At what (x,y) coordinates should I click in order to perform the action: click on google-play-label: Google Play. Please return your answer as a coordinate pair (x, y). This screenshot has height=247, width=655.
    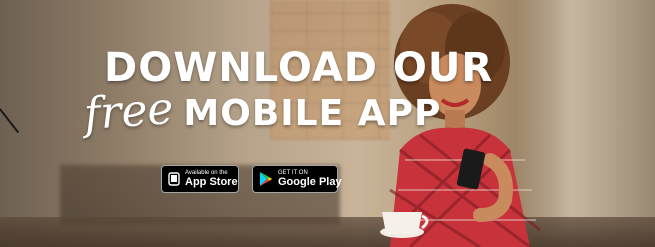
    Looking at the image, I should click on (310, 182).